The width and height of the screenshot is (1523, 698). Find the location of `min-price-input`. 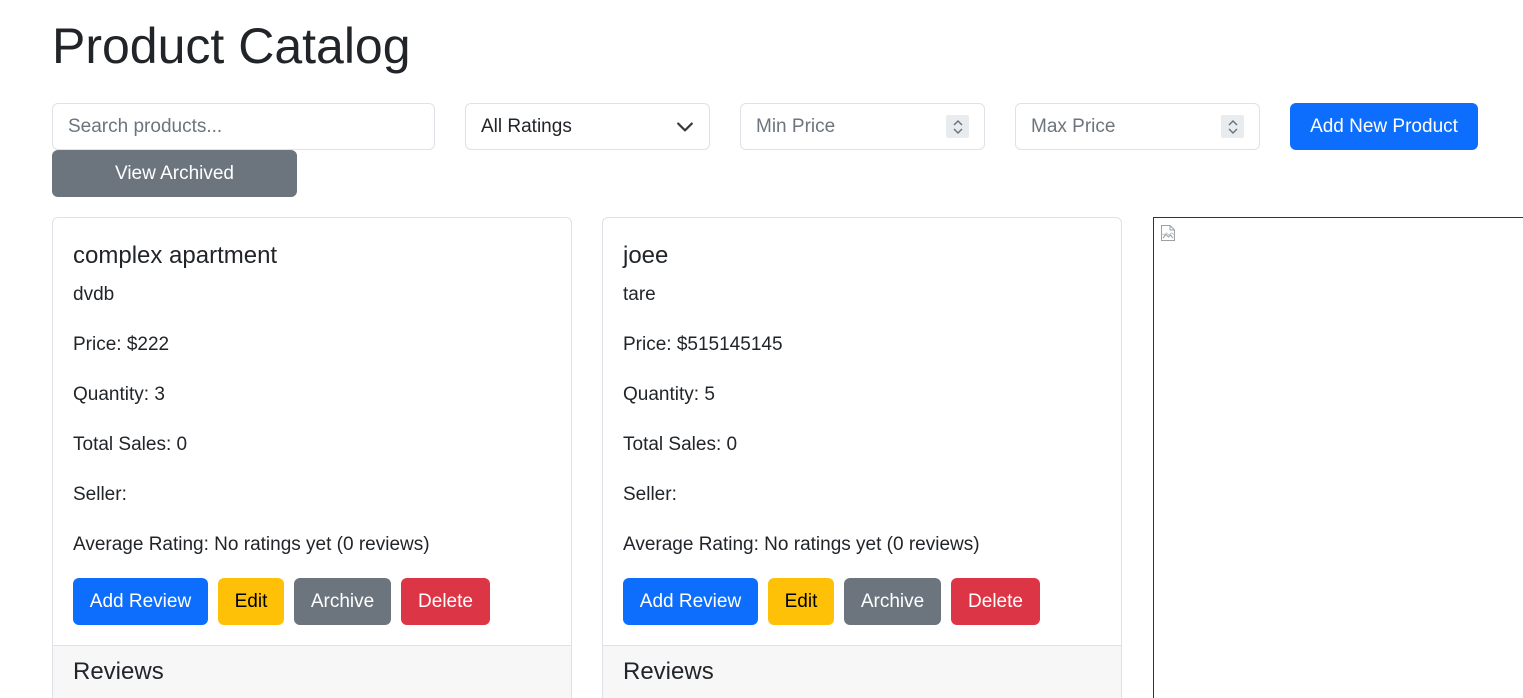

min-price-input is located at coordinates (851, 126).